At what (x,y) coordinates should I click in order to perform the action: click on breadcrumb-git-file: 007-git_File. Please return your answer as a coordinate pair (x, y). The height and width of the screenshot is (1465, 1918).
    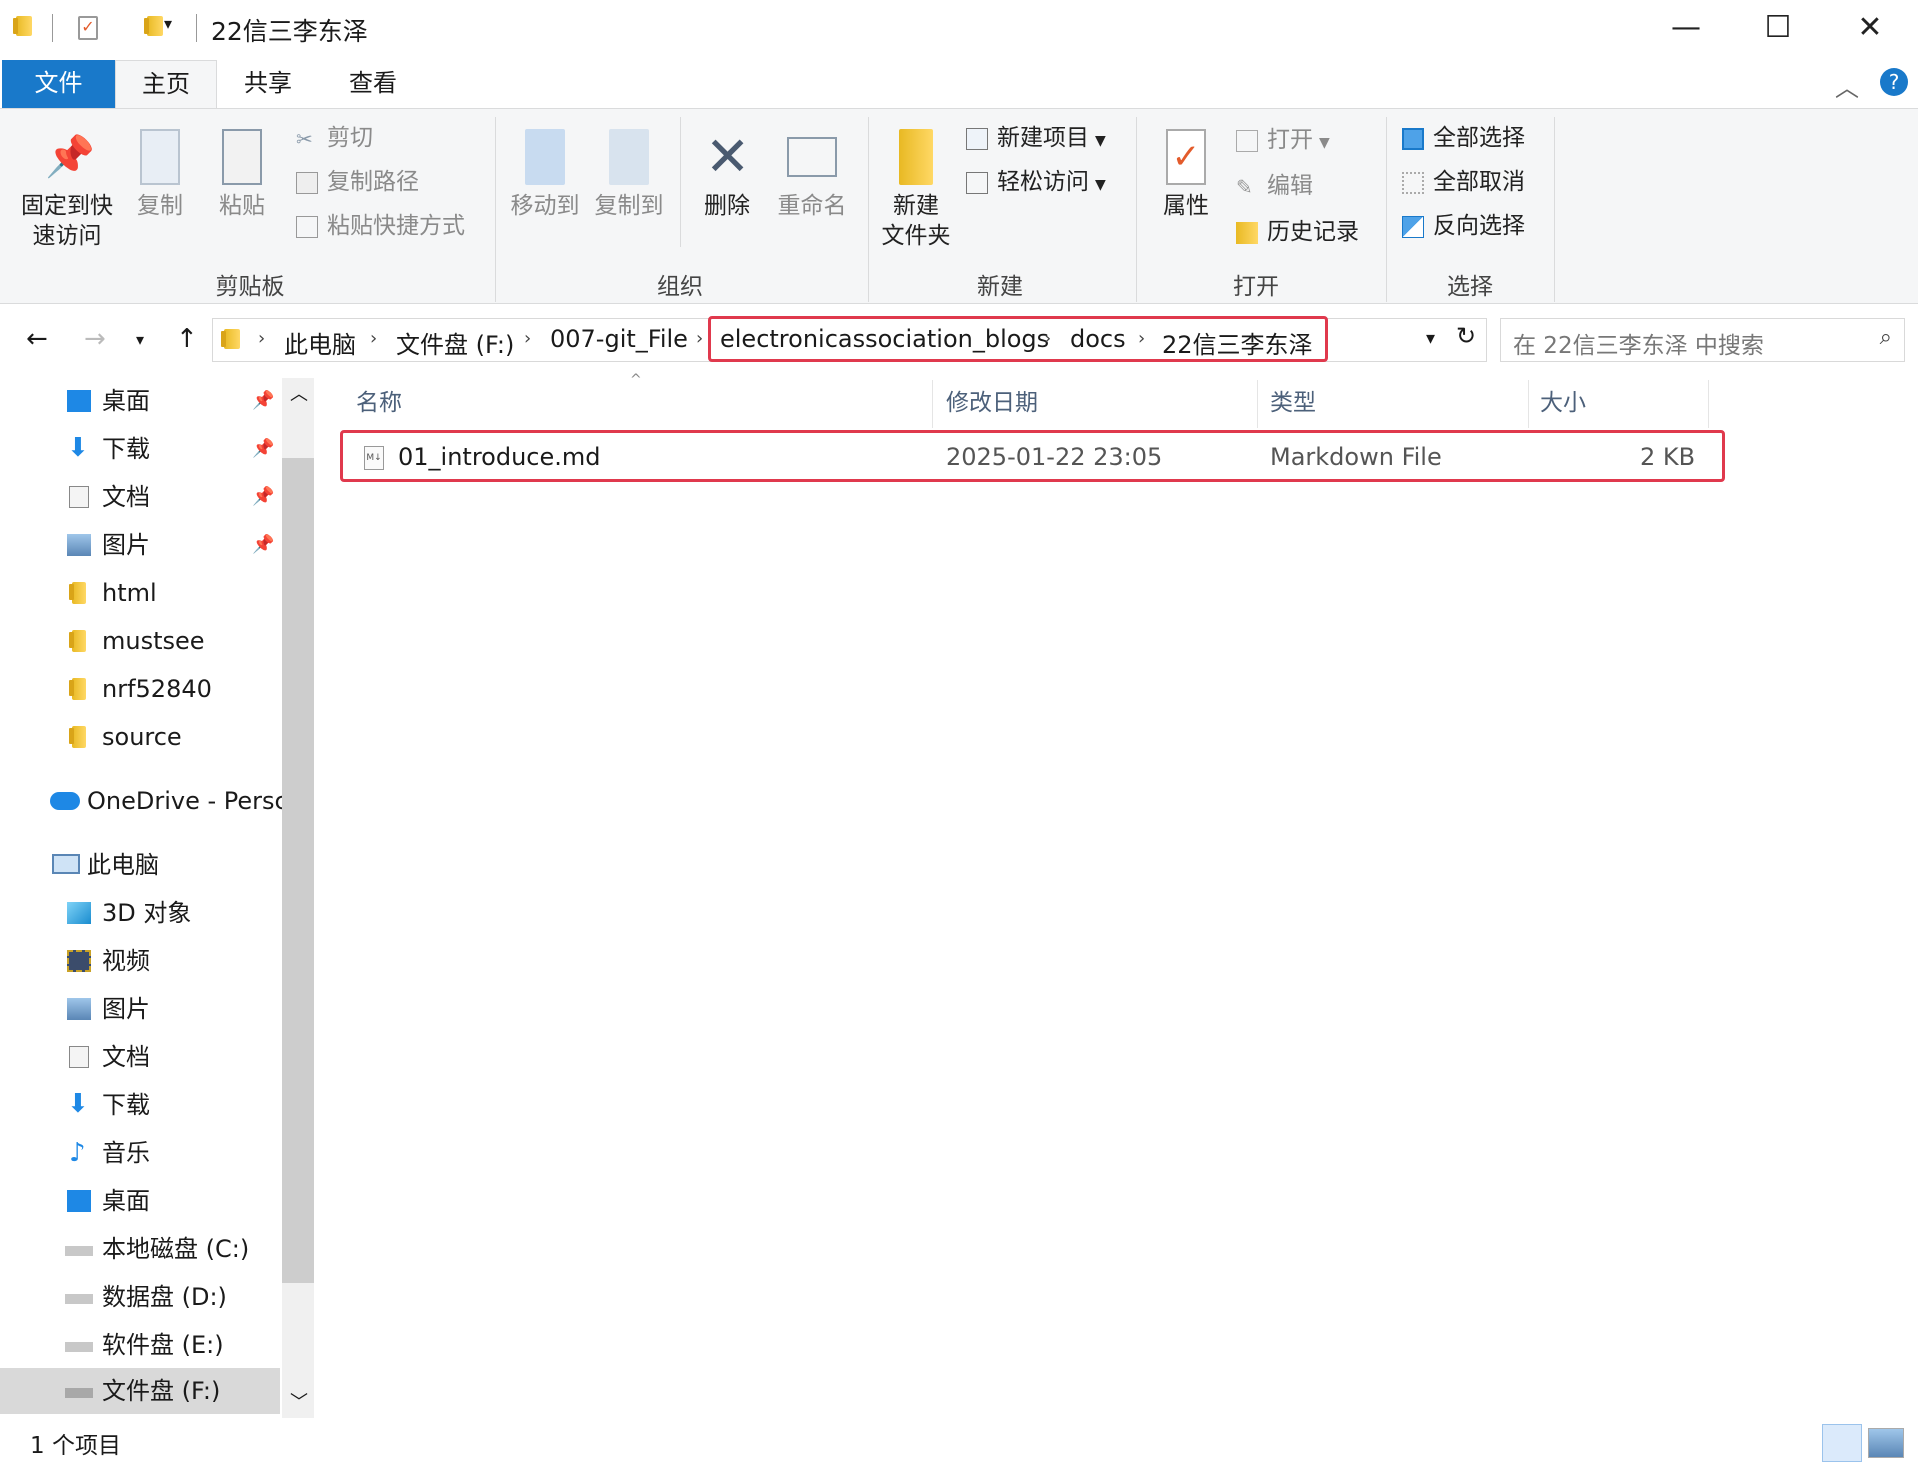
    Looking at the image, I should click on (619, 339).